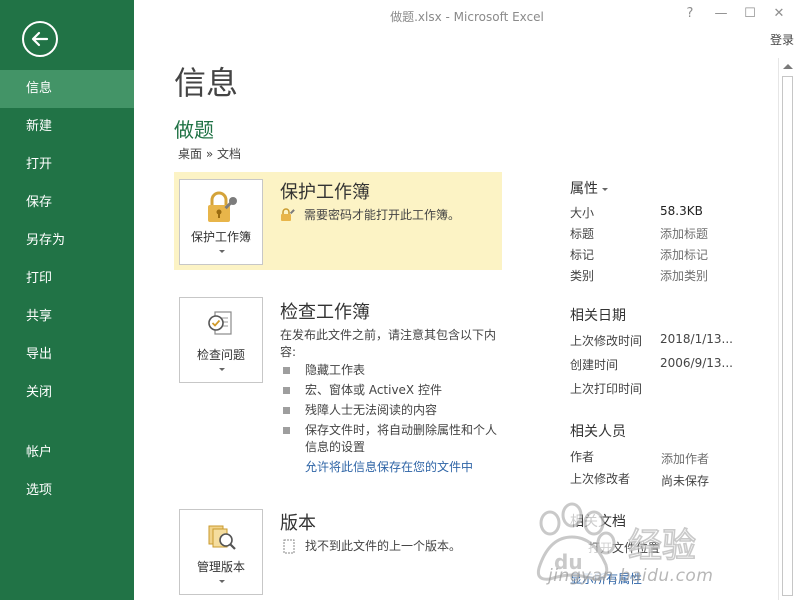 Image resolution: width=800 pixels, height=600 pixels. I want to click on properties-heading: 属性, so click(589, 188).